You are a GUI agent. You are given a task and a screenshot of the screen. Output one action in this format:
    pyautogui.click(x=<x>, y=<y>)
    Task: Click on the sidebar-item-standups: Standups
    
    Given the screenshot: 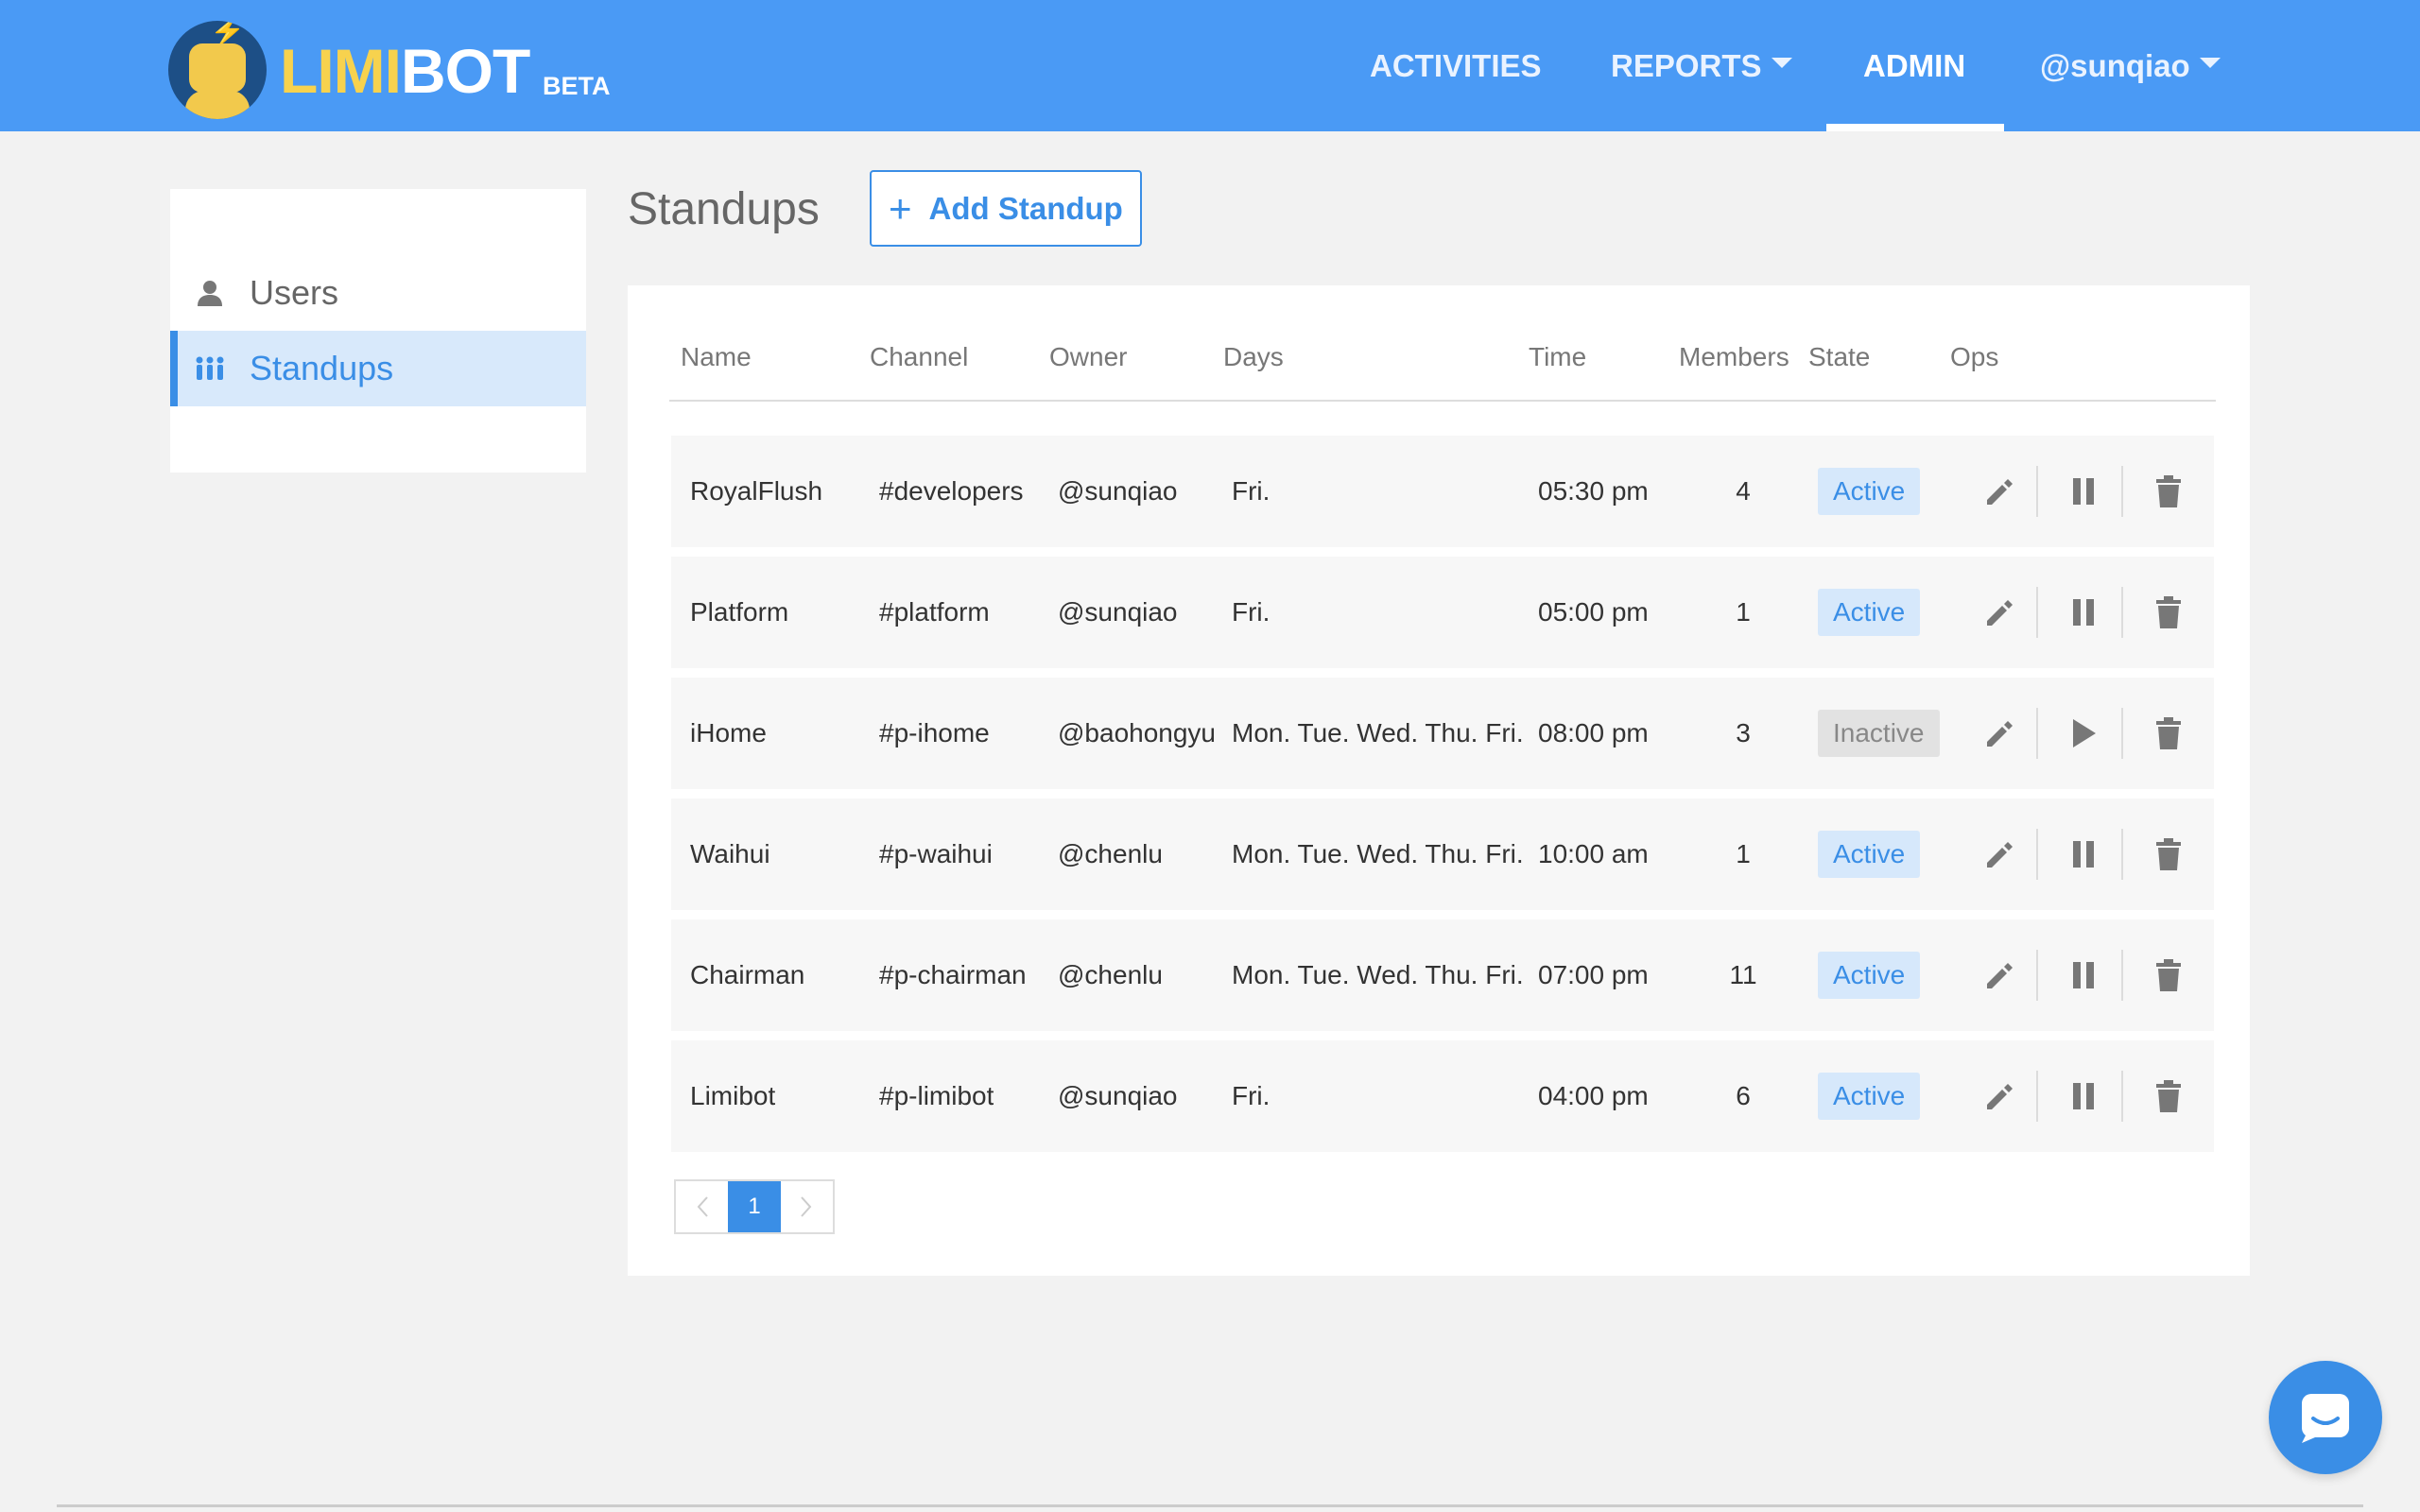 What is the action you would take?
    pyautogui.click(x=378, y=368)
    